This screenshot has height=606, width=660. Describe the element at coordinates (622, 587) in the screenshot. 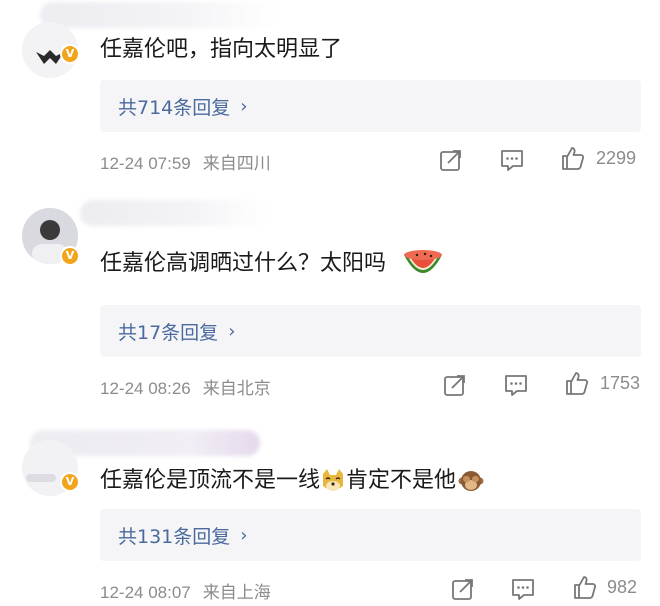

I see `like-count: 982` at that location.